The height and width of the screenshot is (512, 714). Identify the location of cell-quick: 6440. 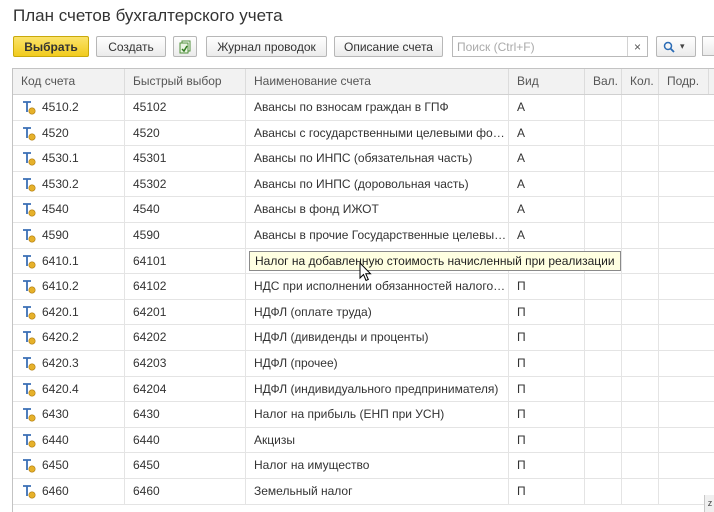
(185, 440).